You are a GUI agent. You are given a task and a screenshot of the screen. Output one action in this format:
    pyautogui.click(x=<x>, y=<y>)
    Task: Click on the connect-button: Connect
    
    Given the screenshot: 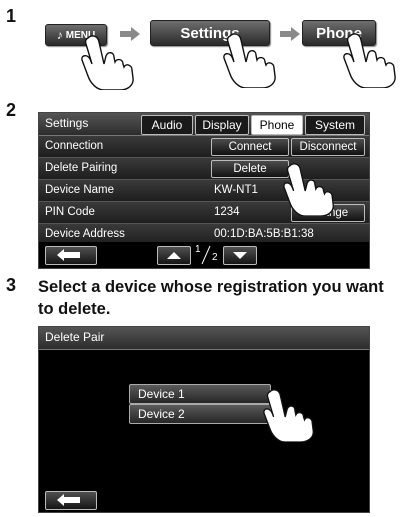 What is the action you would take?
    pyautogui.click(x=250, y=147)
    